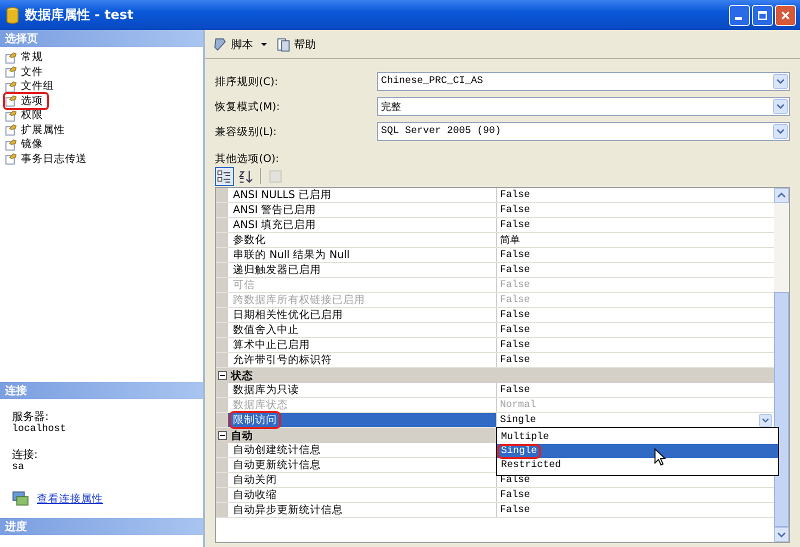 This screenshot has width=800, height=547. What do you see at coordinates (637, 451) in the screenshot?
I see `dropdown-option: Single` at bounding box center [637, 451].